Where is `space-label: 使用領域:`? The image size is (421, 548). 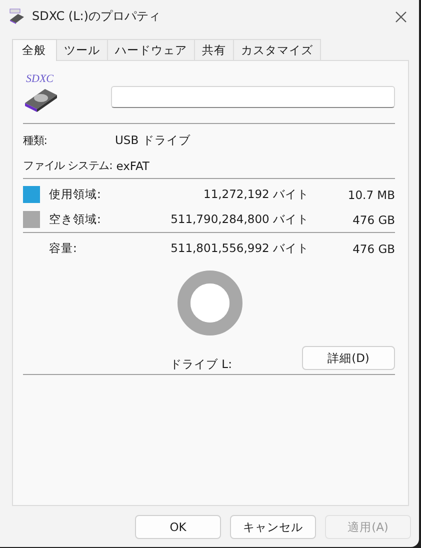
space-label: 使用領域: is located at coordinates (75, 194).